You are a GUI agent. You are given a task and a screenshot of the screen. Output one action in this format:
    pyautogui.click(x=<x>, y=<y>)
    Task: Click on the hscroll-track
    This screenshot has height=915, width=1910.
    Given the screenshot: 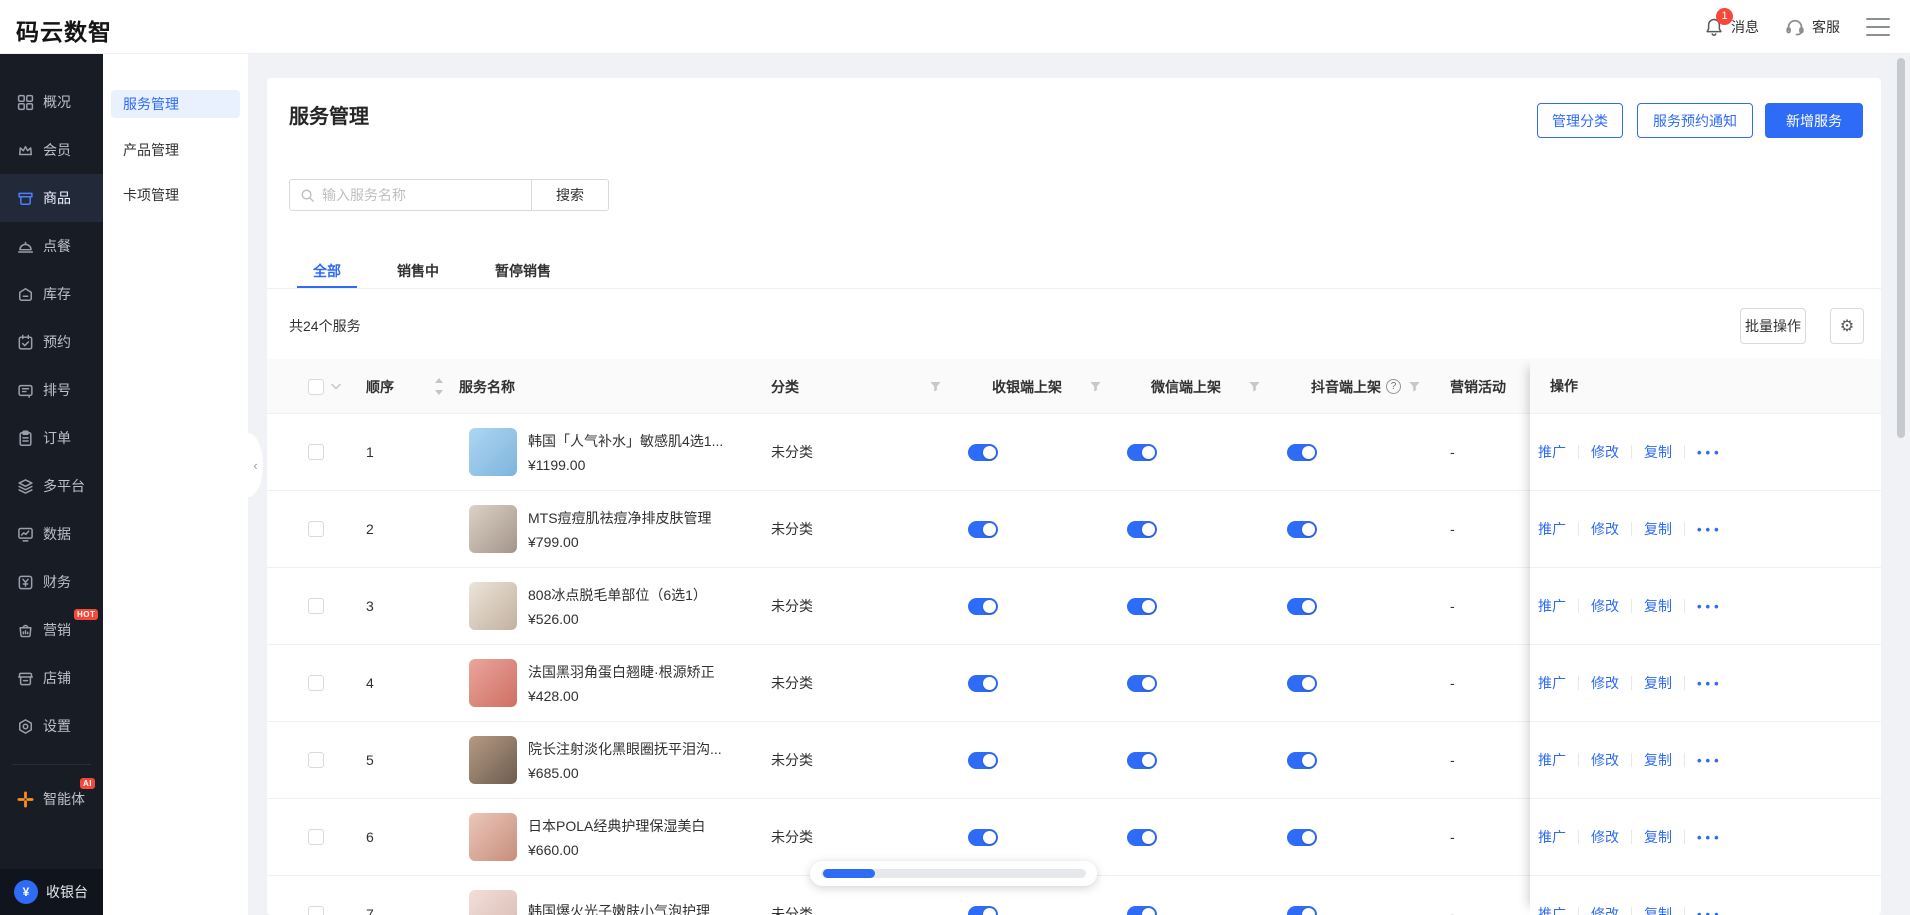 What is the action you would take?
    pyautogui.click(x=953, y=873)
    